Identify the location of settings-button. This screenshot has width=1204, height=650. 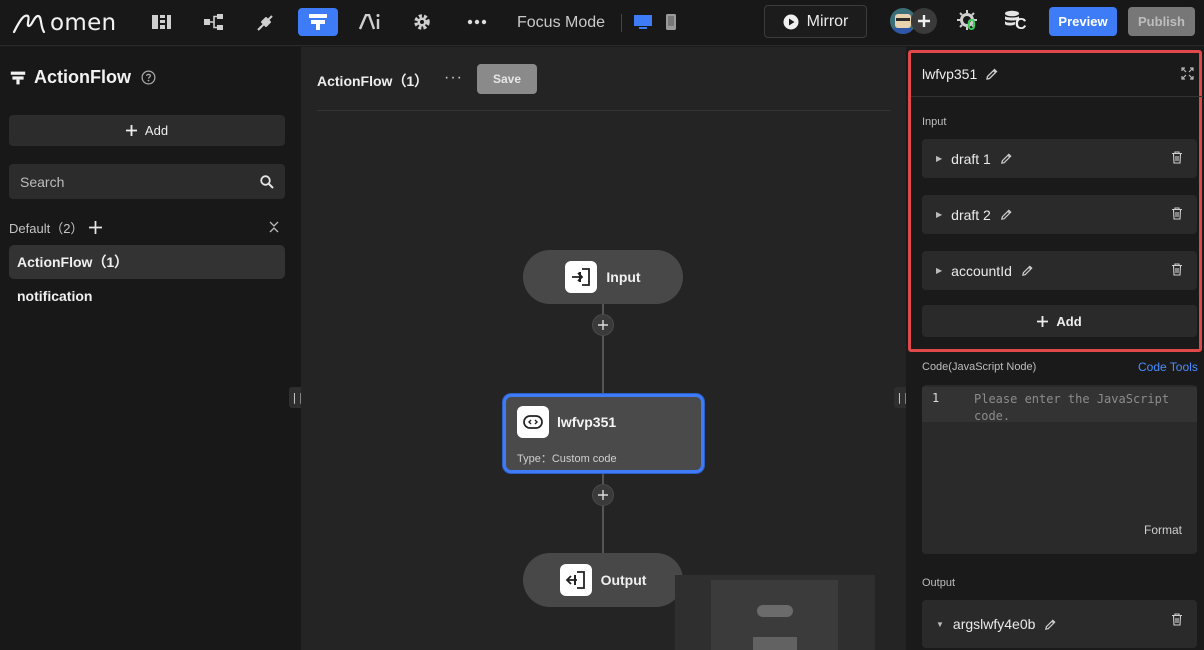
(422, 22).